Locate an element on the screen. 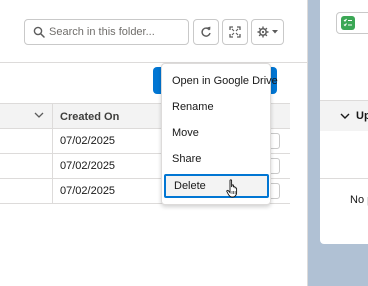 The height and width of the screenshot is (286, 368). menu-item-delete: Delete is located at coordinates (216, 186).